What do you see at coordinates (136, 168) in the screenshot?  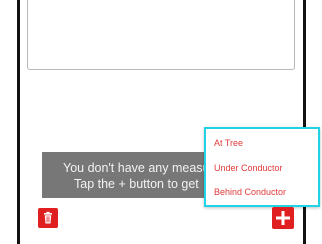 I see `toast-line-1: You don't have any measu` at bounding box center [136, 168].